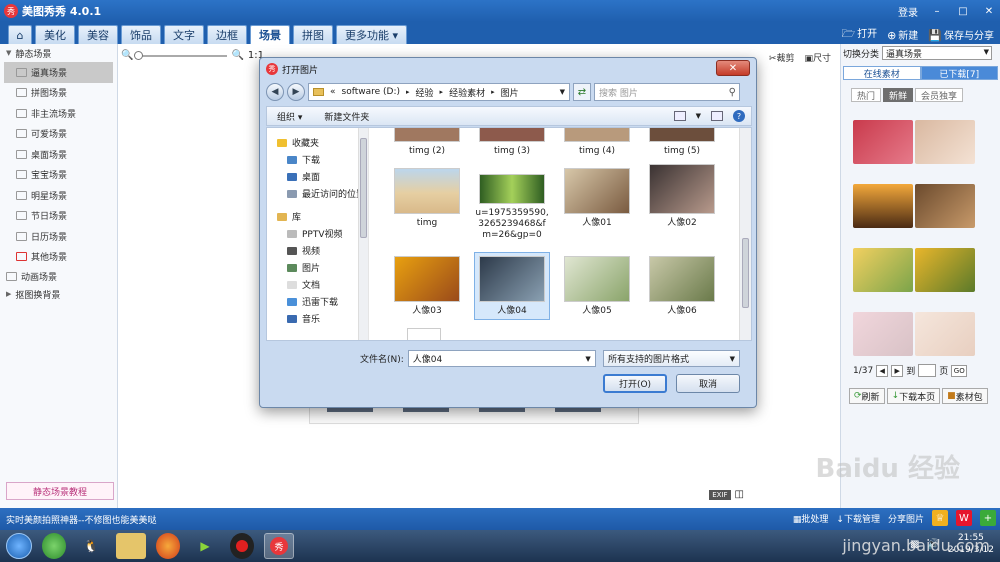 The width and height of the screenshot is (1000, 562). Describe the element at coordinates (937, 11) in the screenshot. I see `minimize-button: –` at that location.